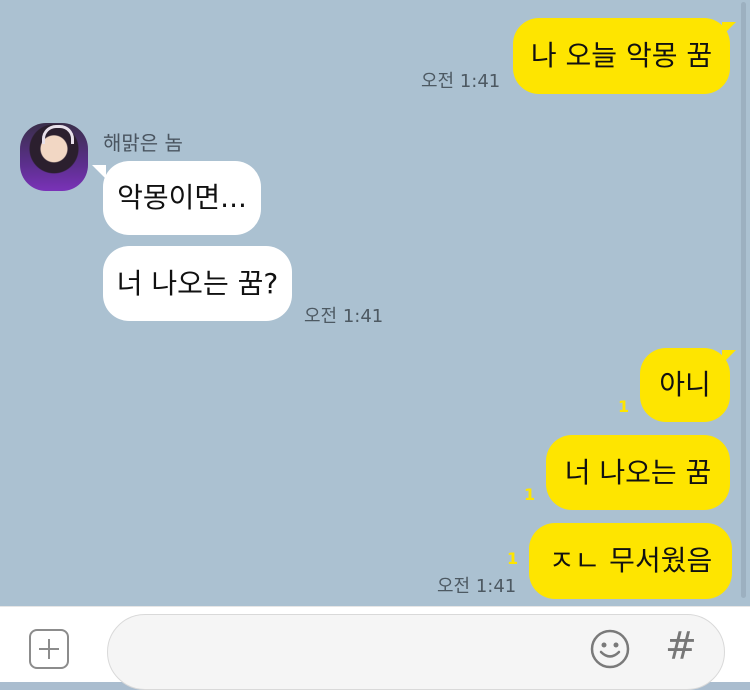 The width and height of the screenshot is (750, 690). What do you see at coordinates (743, 300) in the screenshot?
I see `scrollbar` at bounding box center [743, 300].